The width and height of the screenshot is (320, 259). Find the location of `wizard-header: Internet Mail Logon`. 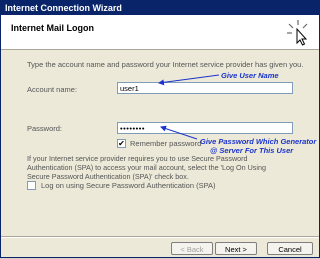

wizard-header: Internet Mail Logon is located at coordinates (160, 32).